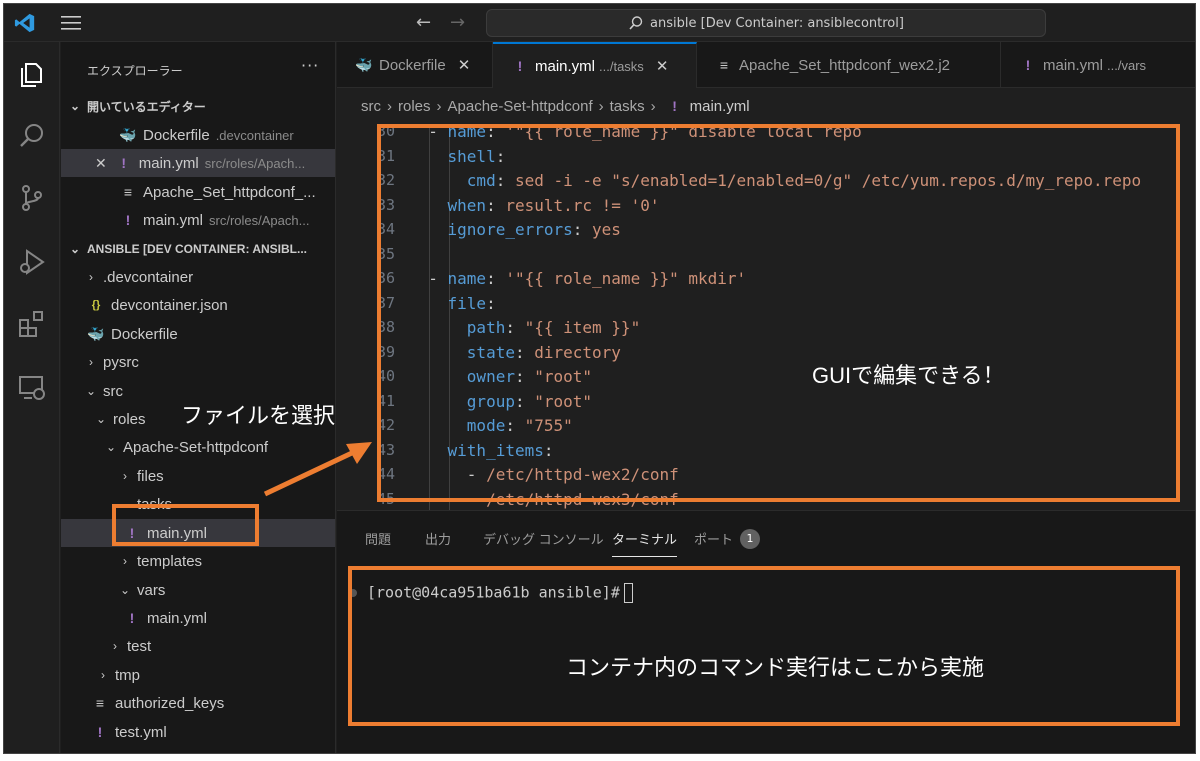 Image resolution: width=1200 pixels, height=761 pixels. I want to click on tab-terminal: ターミナル, so click(645, 543).